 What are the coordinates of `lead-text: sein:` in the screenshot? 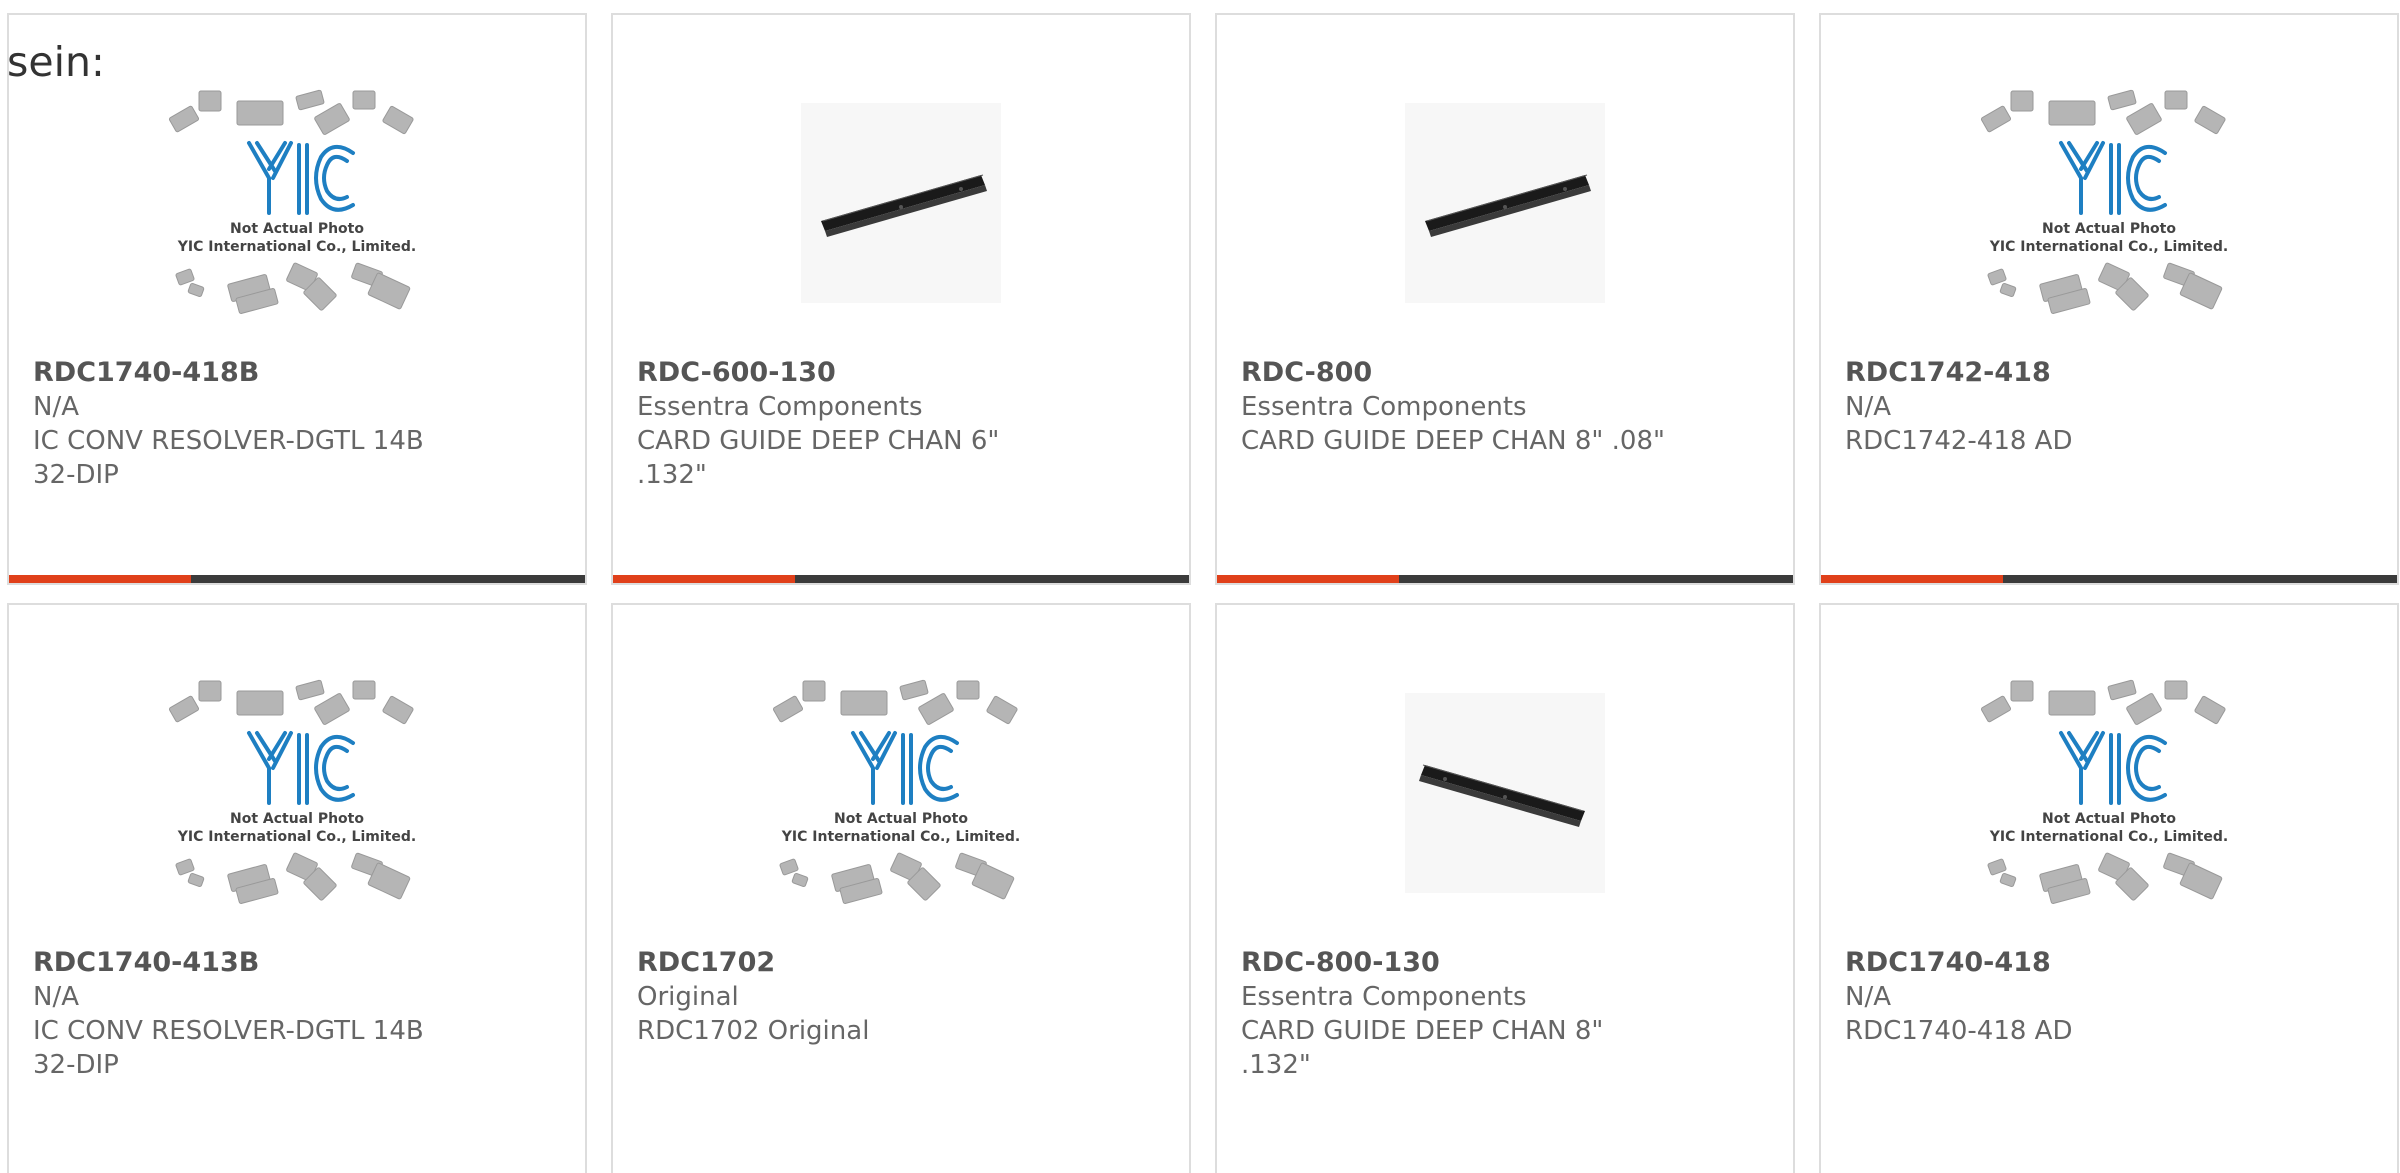 It's located at (56, 62).